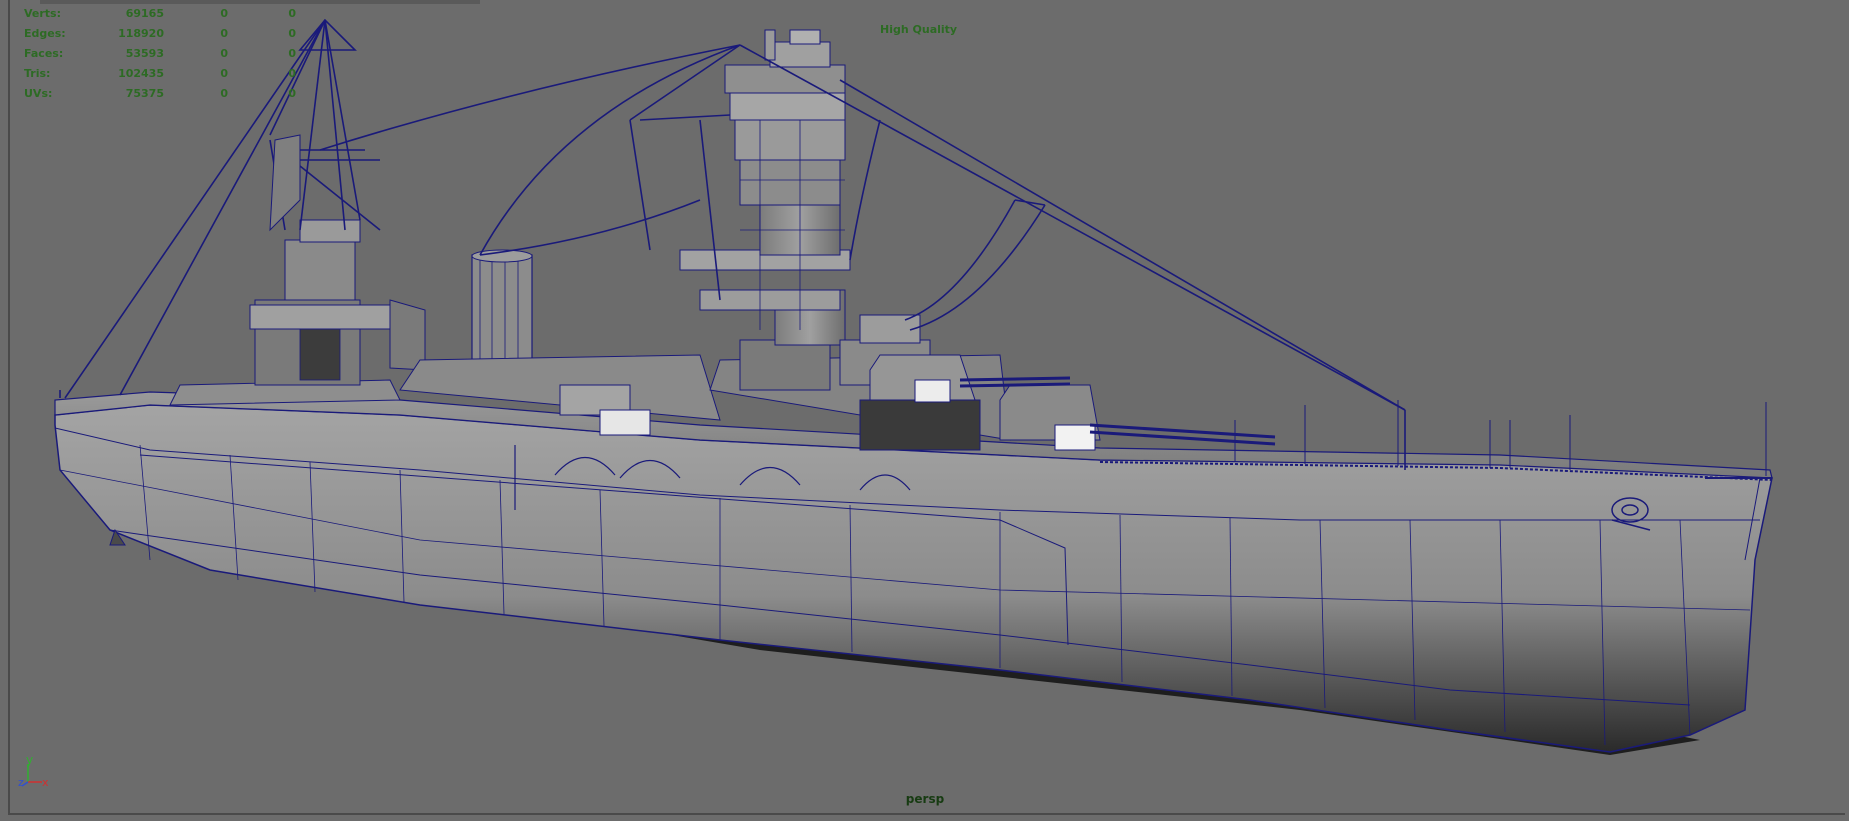  Describe the element at coordinates (144, 53) in the screenshot. I see `stat-total: 53593` at that location.